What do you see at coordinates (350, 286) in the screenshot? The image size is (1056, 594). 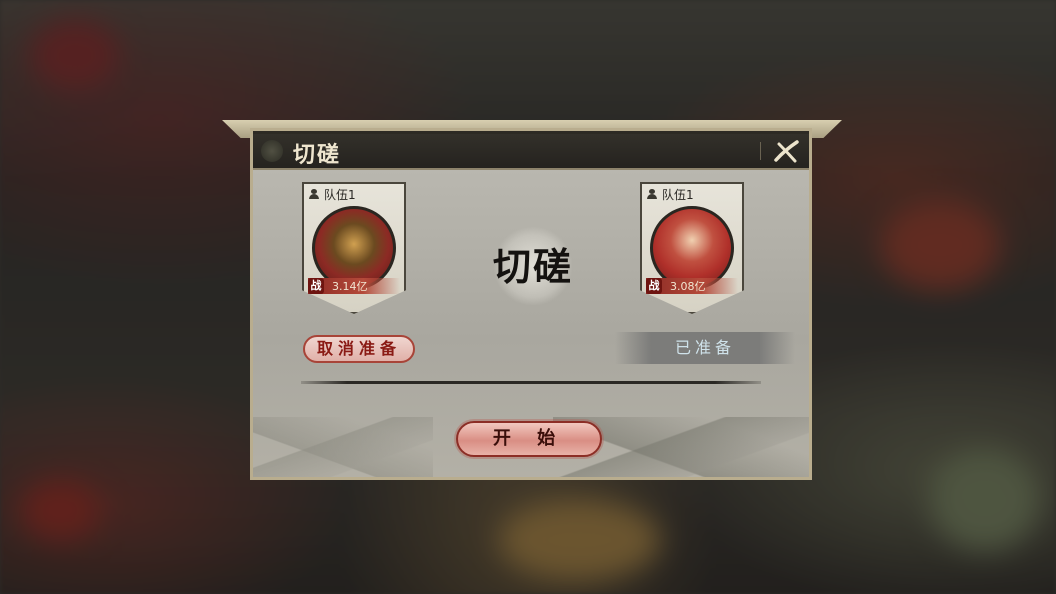 I see `power-value: 3.14亿` at bounding box center [350, 286].